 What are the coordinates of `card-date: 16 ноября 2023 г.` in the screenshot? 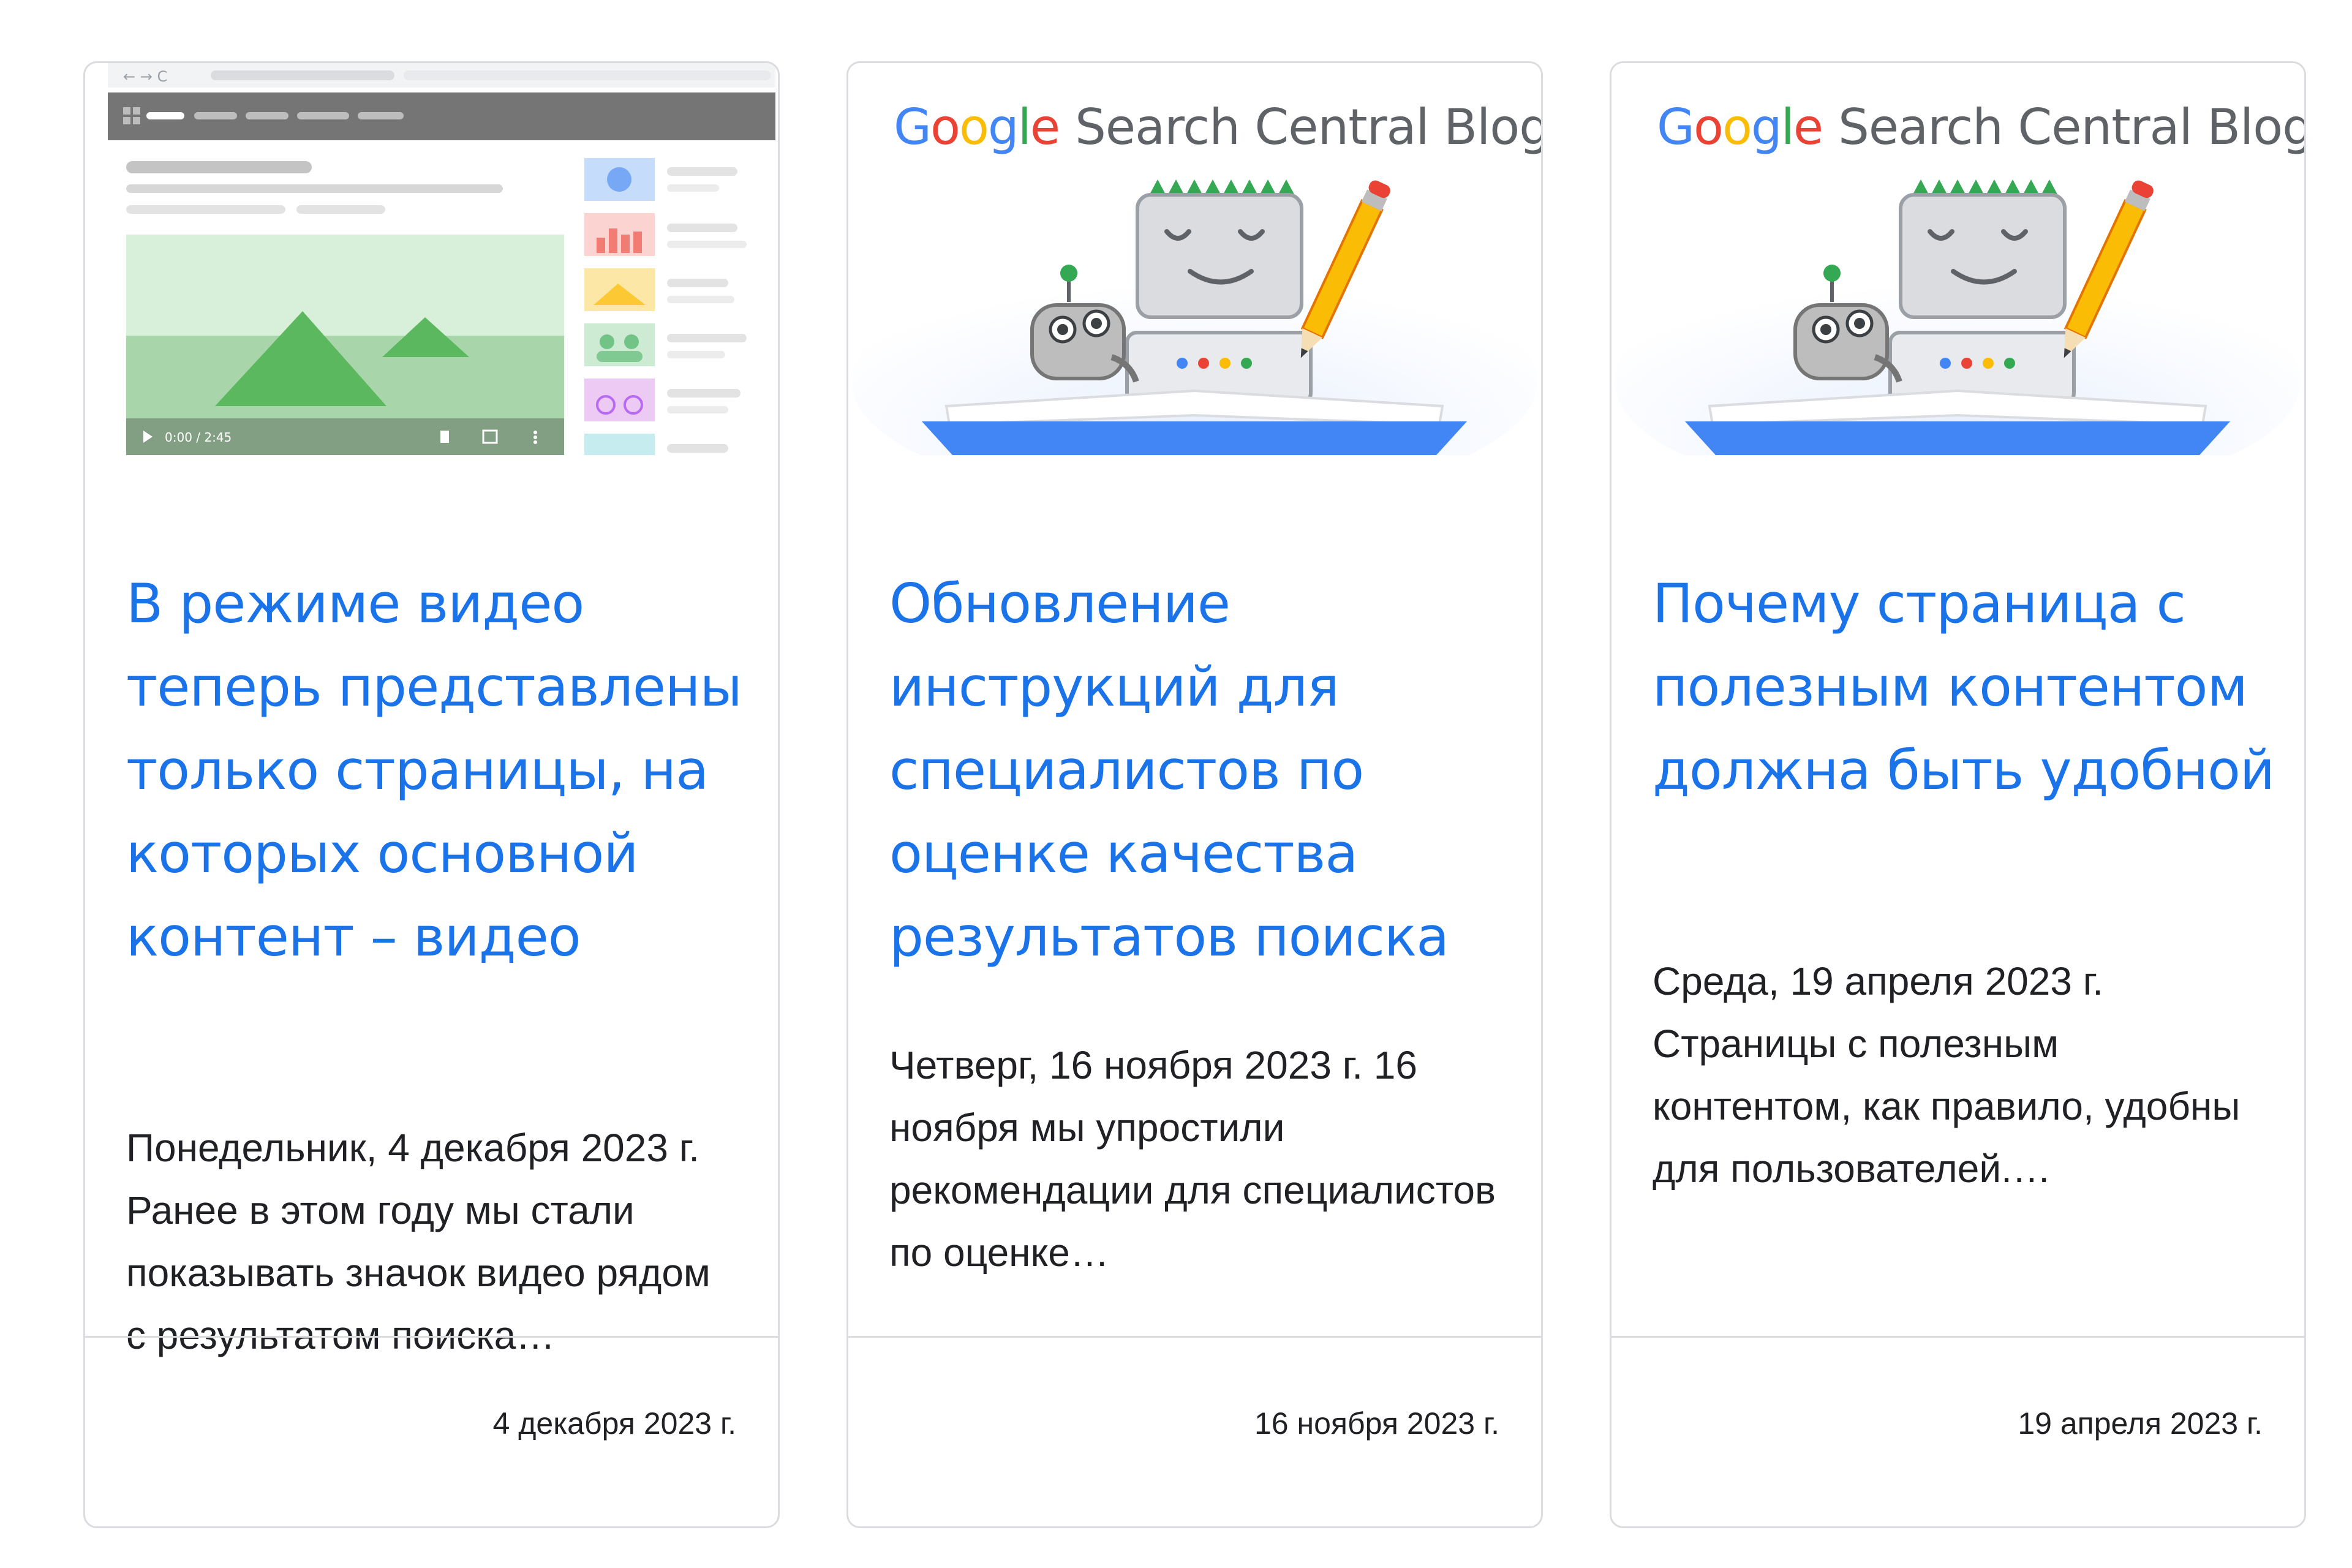 It's located at (1377, 1423).